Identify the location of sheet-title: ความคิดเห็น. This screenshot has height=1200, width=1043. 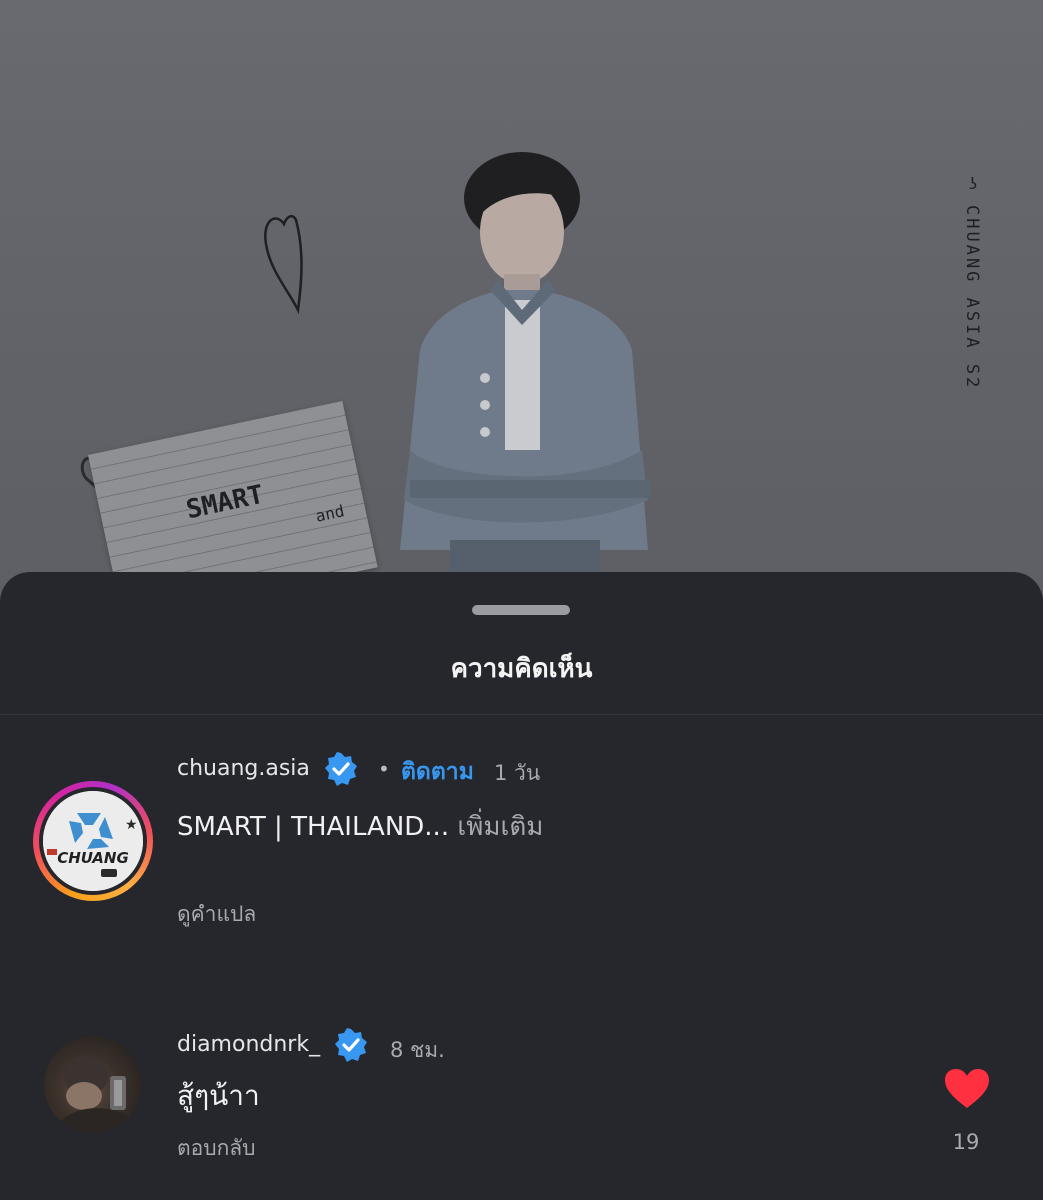
(521, 669).